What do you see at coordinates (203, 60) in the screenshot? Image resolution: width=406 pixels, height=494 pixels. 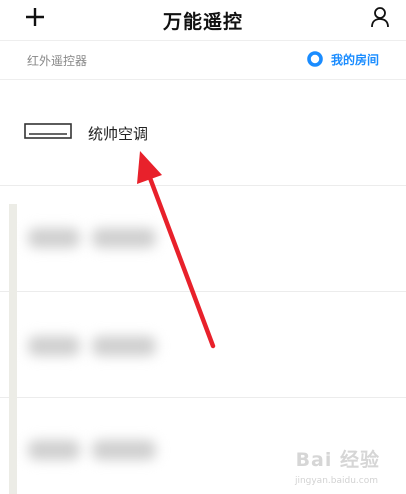 I see `section-header: 红外遥控器 我的房间` at bounding box center [203, 60].